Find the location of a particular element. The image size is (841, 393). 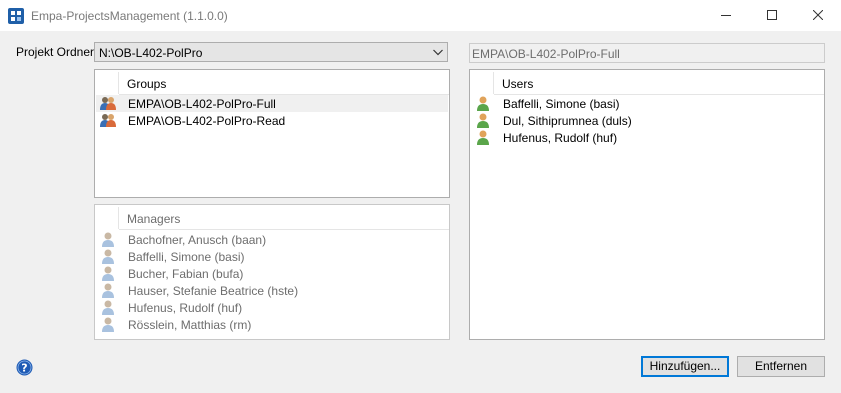

manager-row: Hauser, Stefanie Beatrice (hste) is located at coordinates (272, 290).